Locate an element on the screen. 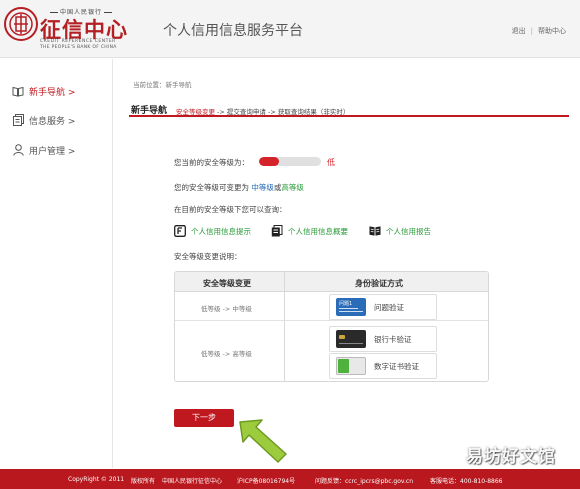 This screenshot has height=489, width=580. watermark-text: 易坊好文馆 is located at coordinates (511, 457).